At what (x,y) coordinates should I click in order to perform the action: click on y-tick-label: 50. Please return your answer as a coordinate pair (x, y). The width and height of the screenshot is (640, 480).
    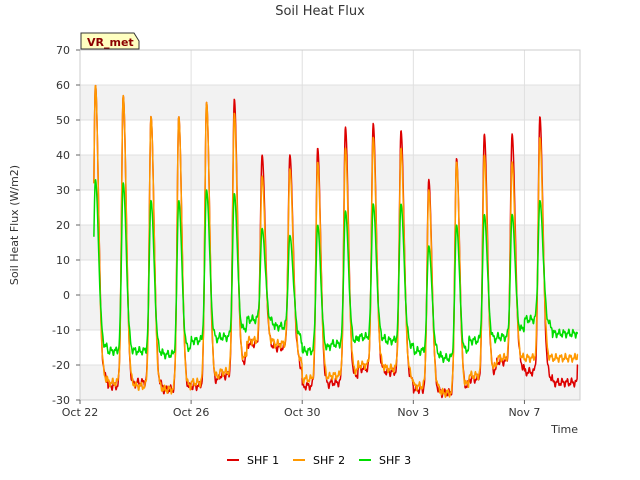
    Looking at the image, I should click on (63, 120).